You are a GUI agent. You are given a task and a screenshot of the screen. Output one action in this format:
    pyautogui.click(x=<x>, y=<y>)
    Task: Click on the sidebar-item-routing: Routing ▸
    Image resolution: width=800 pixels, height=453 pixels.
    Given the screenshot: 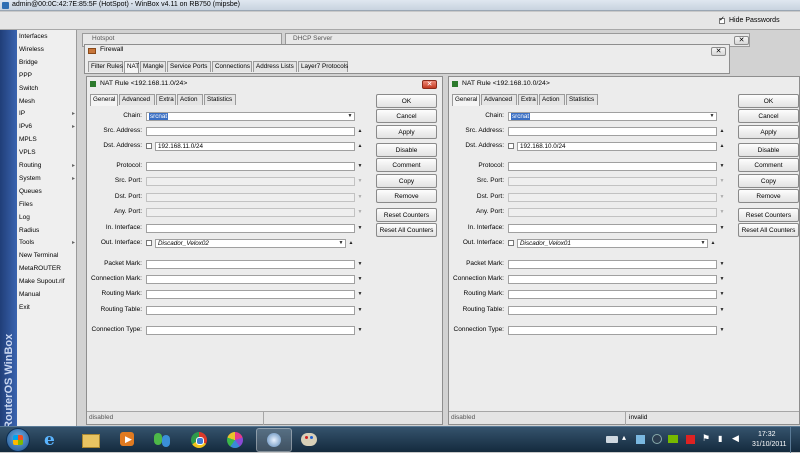 What is the action you would take?
    pyautogui.click(x=47, y=166)
    